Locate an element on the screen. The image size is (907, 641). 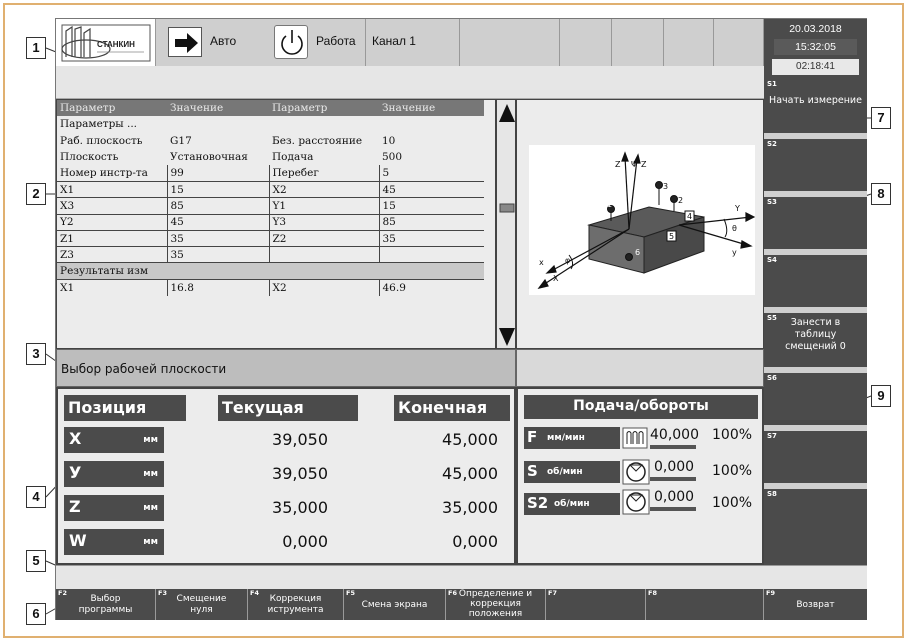
table-row: Z1 35 Z2 35 is located at coordinates (270, 238).